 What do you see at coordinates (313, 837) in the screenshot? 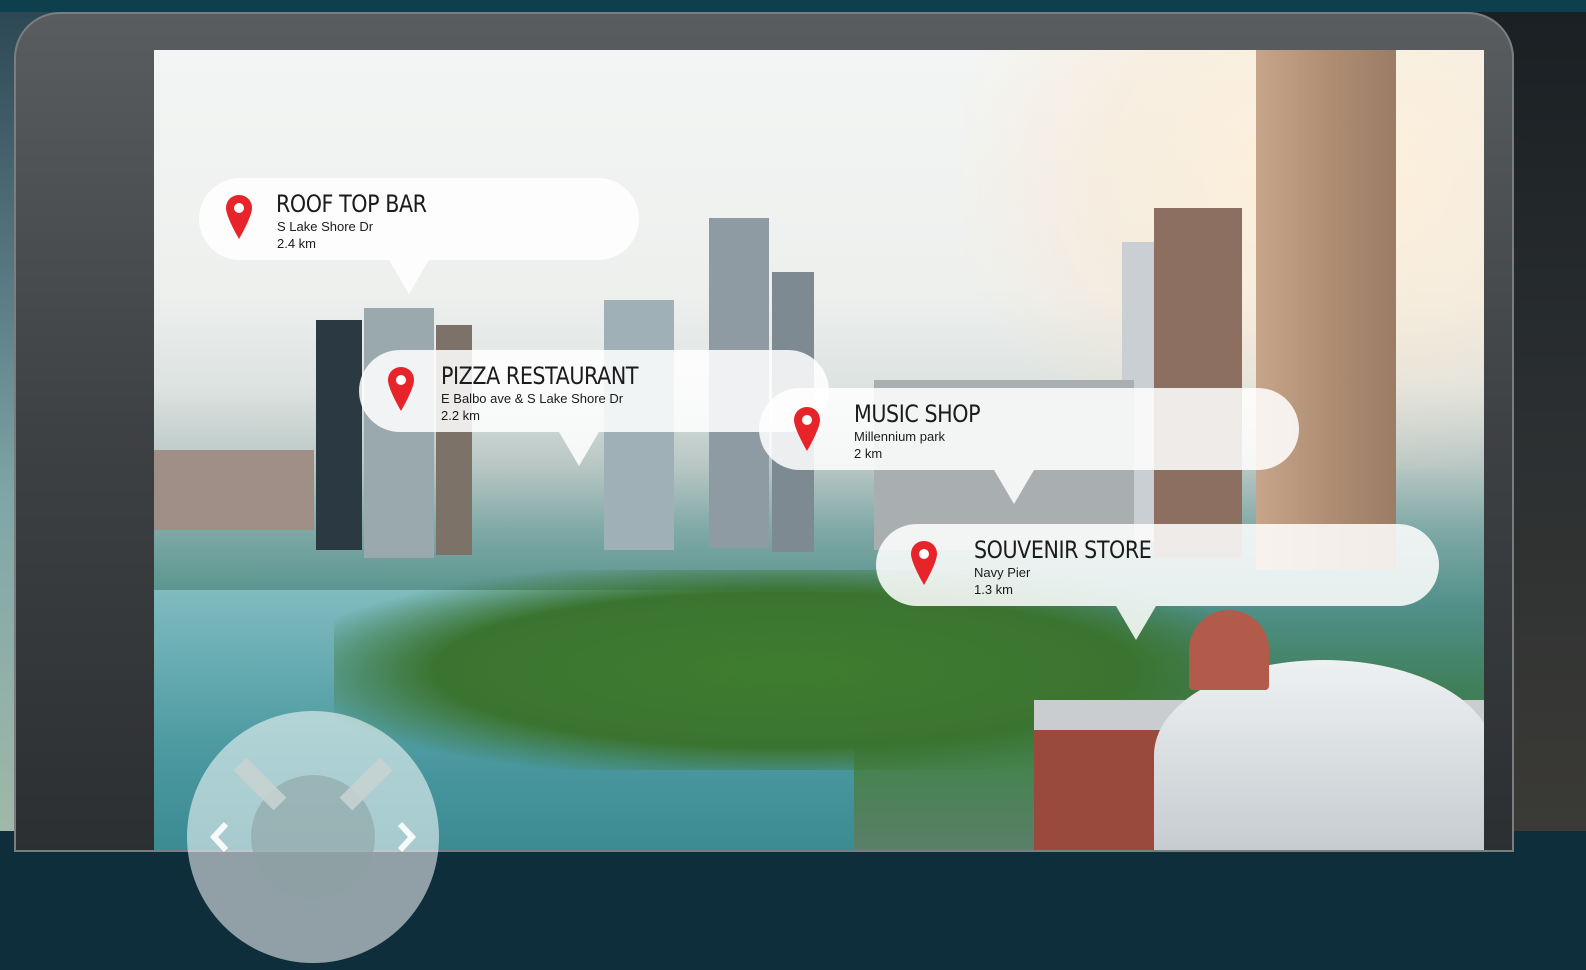
I see `nav-ring-icon` at bounding box center [313, 837].